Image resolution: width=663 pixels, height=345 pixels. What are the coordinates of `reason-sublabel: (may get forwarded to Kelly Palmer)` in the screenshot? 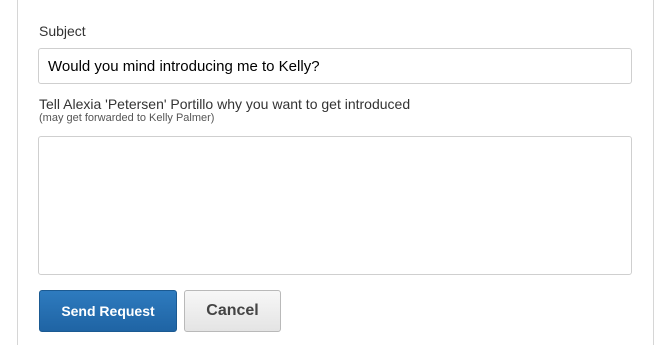 It's located at (127, 118).